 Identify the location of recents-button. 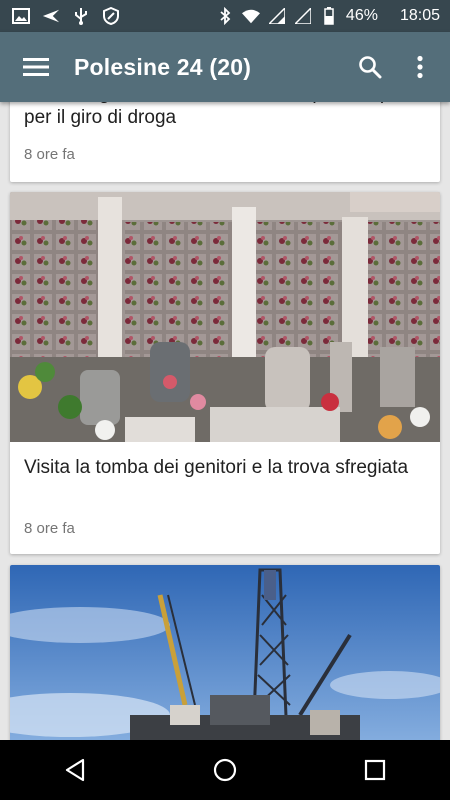
(375, 770).